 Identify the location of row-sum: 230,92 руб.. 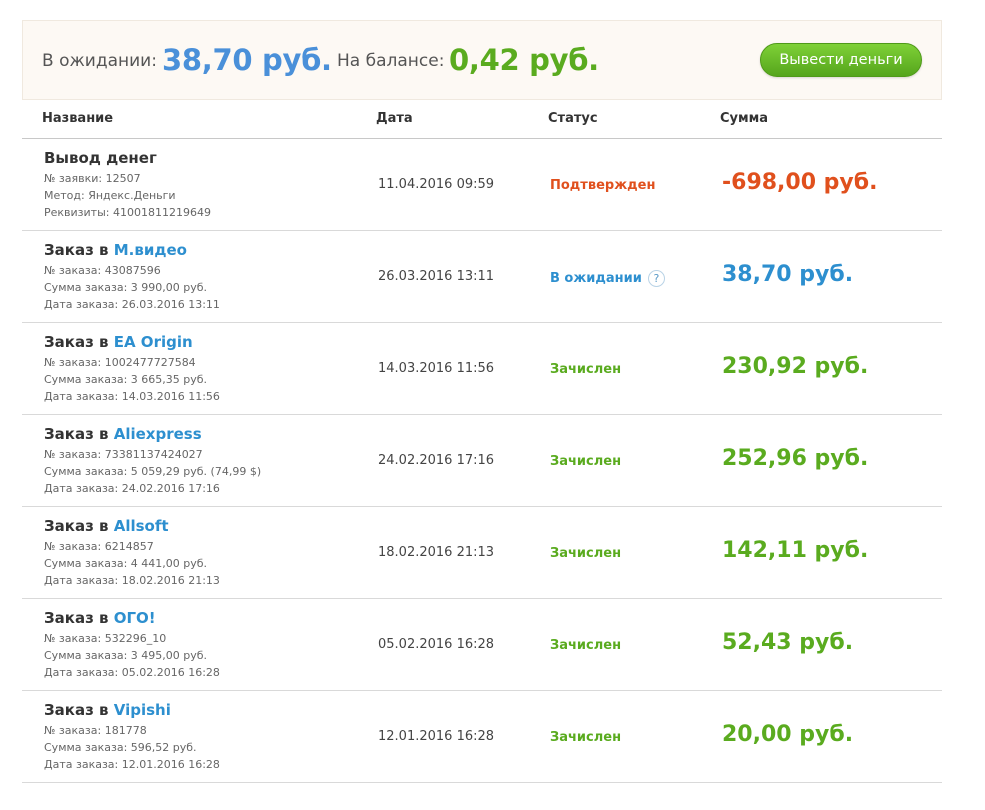
(795, 366).